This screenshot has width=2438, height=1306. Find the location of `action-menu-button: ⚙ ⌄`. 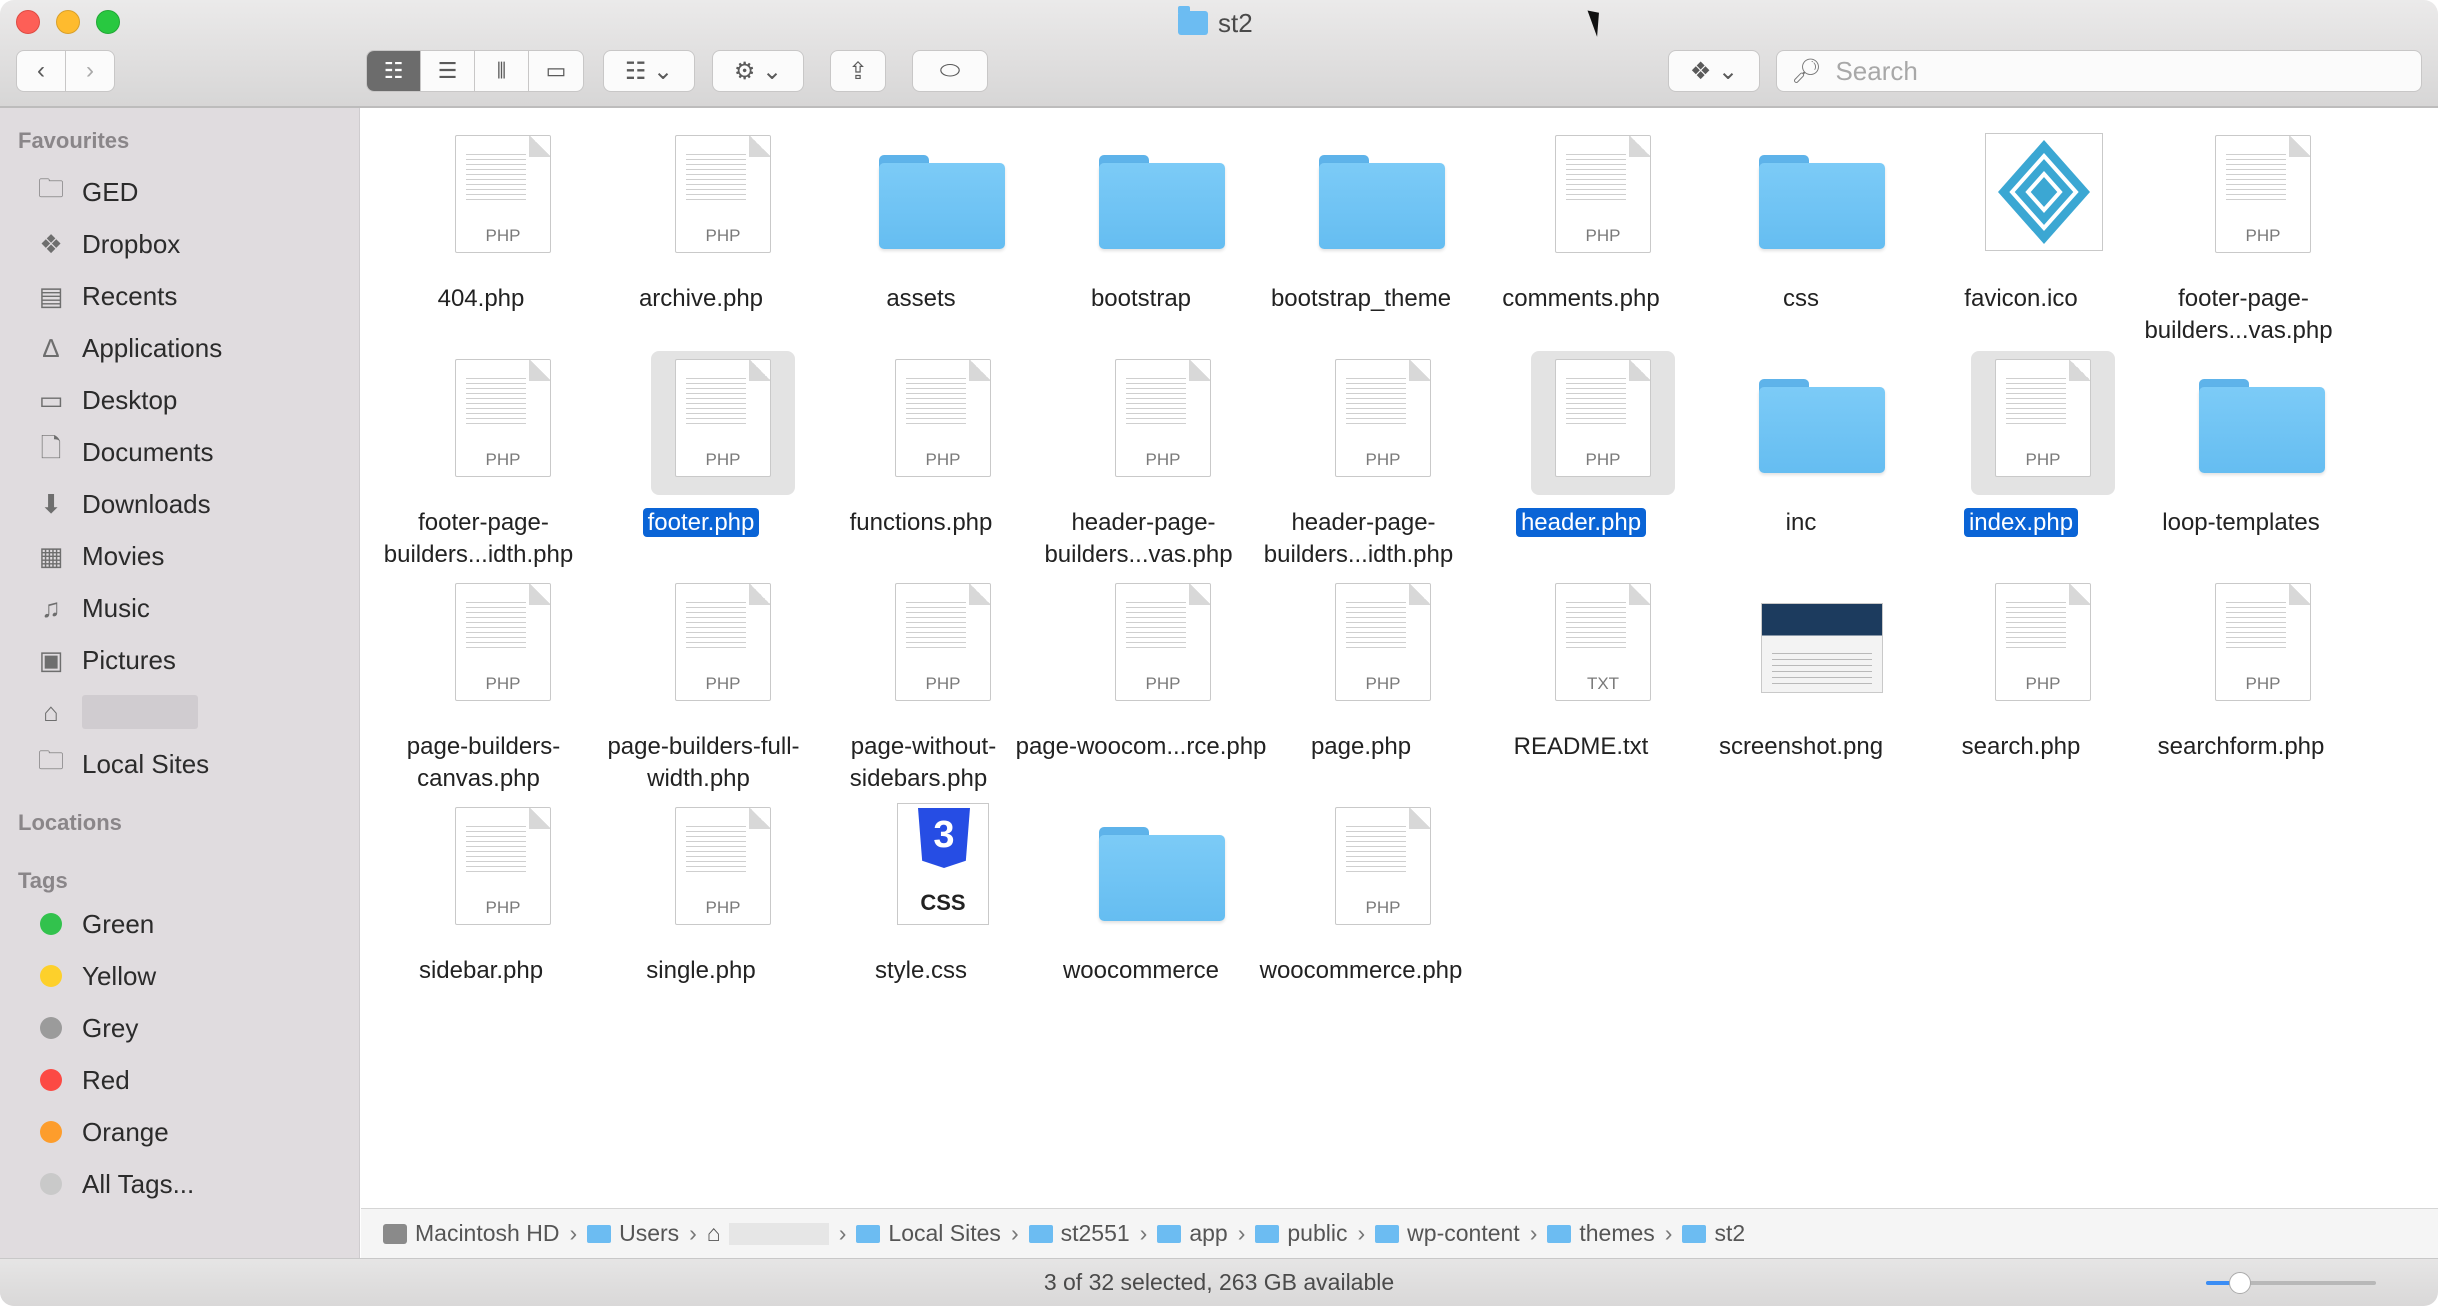

action-menu-button: ⚙ ⌄ is located at coordinates (758, 71).